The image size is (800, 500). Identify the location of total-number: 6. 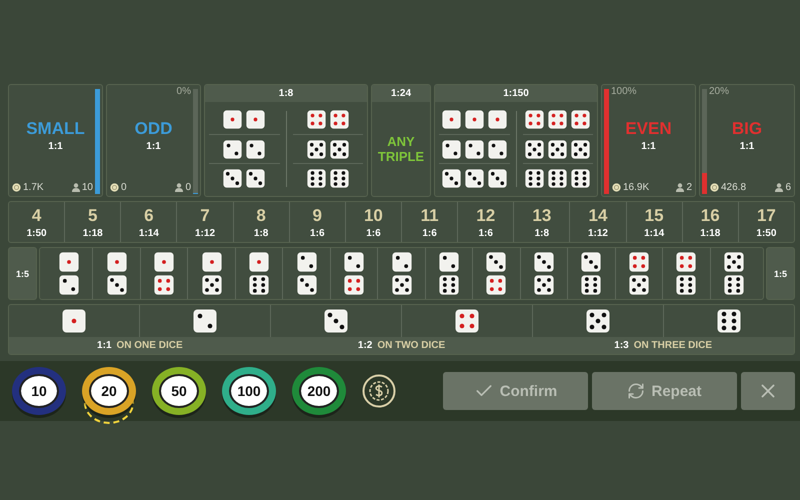
(149, 216).